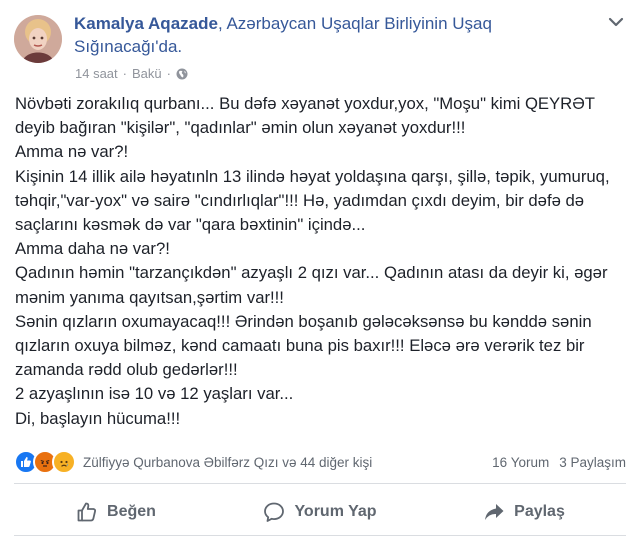  What do you see at coordinates (539, 511) in the screenshot?
I see `share-label: Paylaş` at bounding box center [539, 511].